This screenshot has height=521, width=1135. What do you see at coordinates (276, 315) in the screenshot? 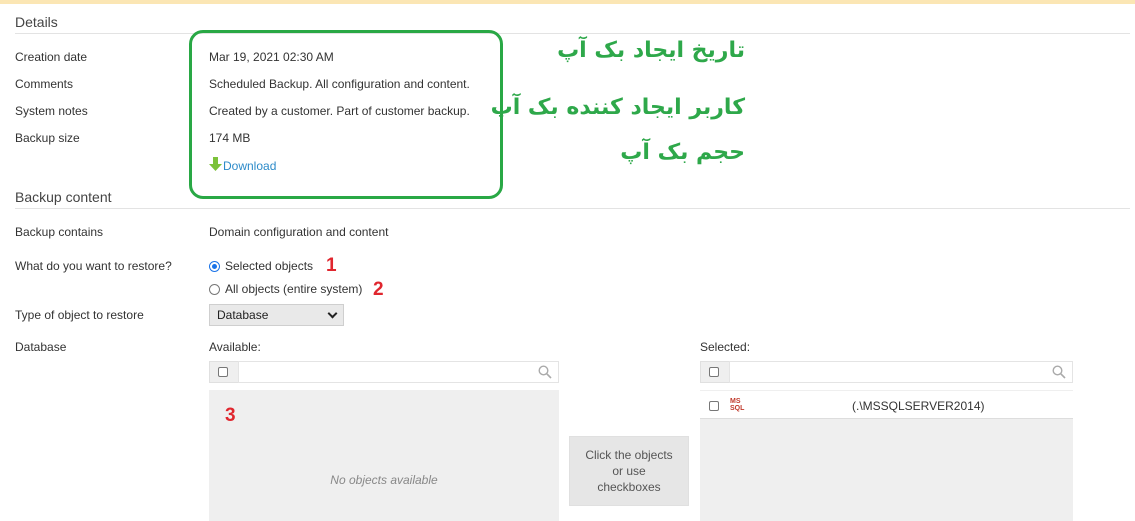
I see `object-type-select: Database` at bounding box center [276, 315].